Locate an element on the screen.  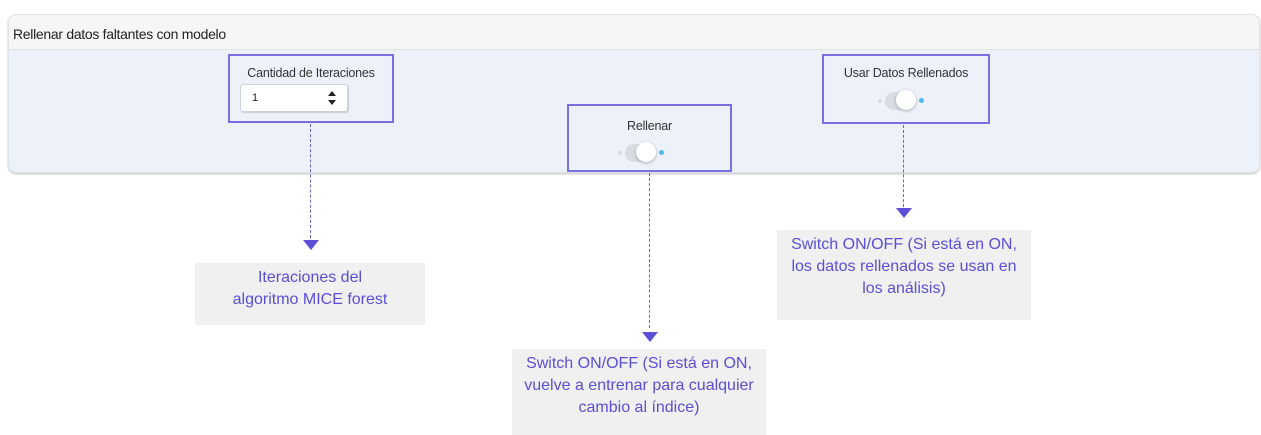
iterations-stepper is located at coordinates (294, 98).